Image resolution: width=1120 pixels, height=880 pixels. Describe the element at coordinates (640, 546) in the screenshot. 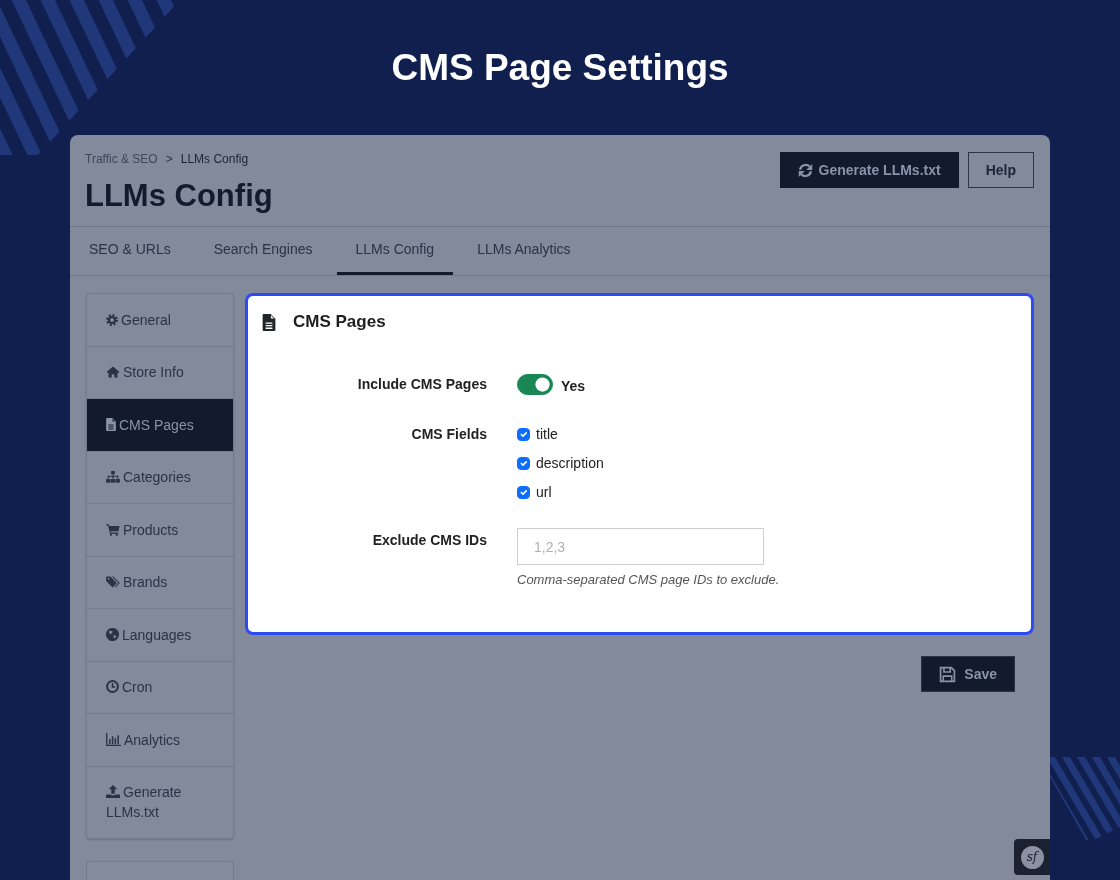

I see `text-input: 1,2,3` at that location.